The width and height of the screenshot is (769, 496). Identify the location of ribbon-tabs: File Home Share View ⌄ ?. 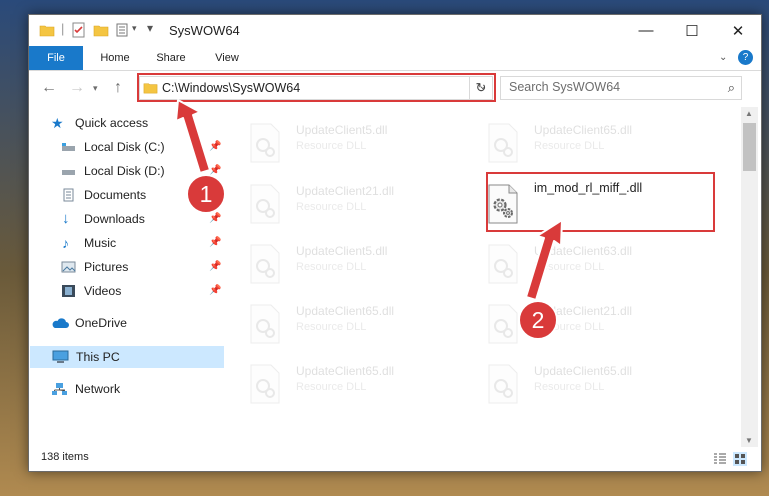
(395, 58).